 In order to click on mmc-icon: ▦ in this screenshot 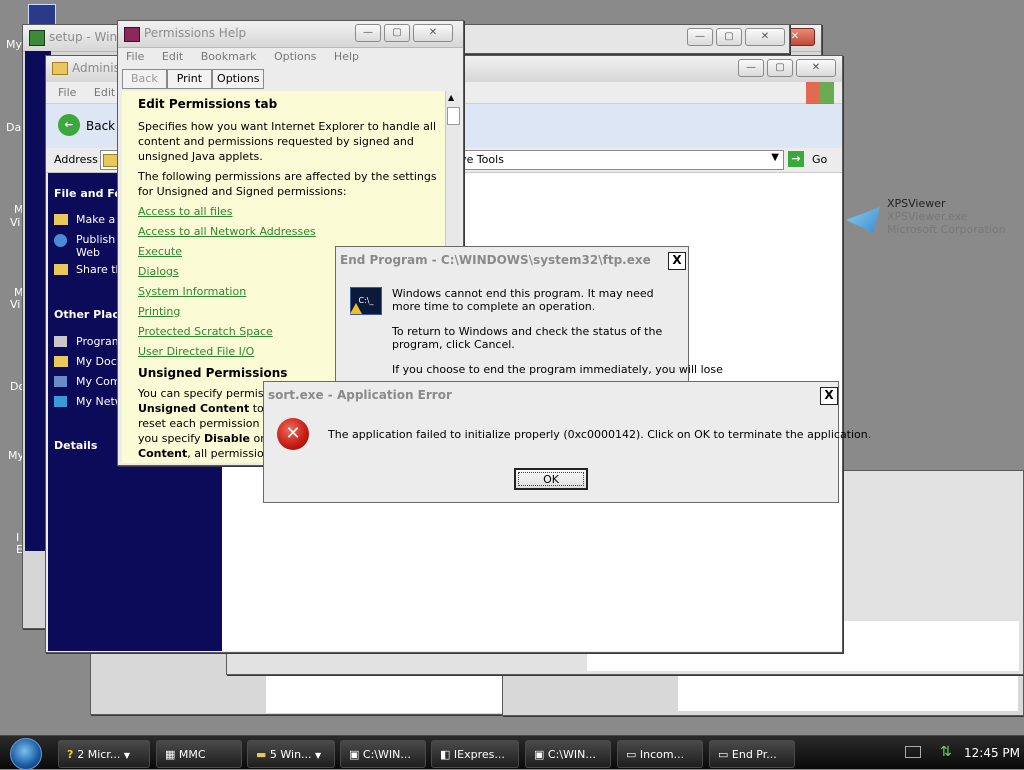, I will do `click(172, 754)`.